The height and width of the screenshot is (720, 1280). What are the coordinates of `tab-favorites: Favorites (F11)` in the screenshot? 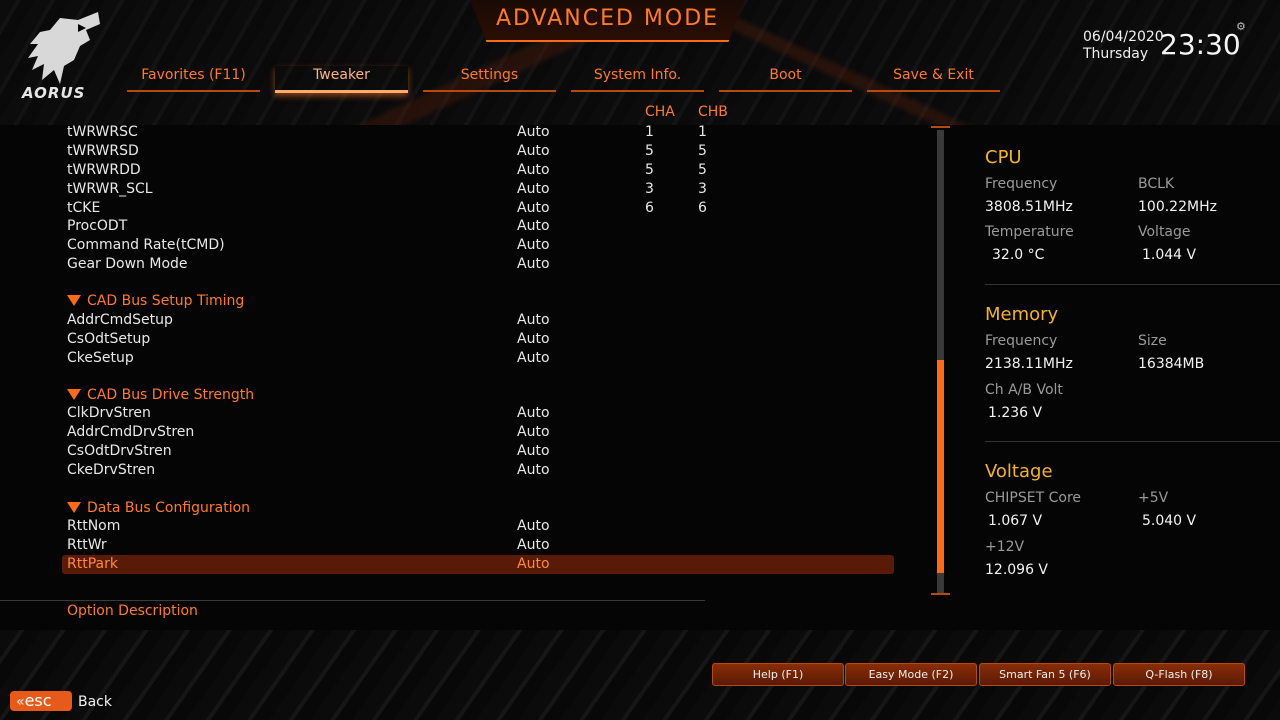 It's located at (193, 79).